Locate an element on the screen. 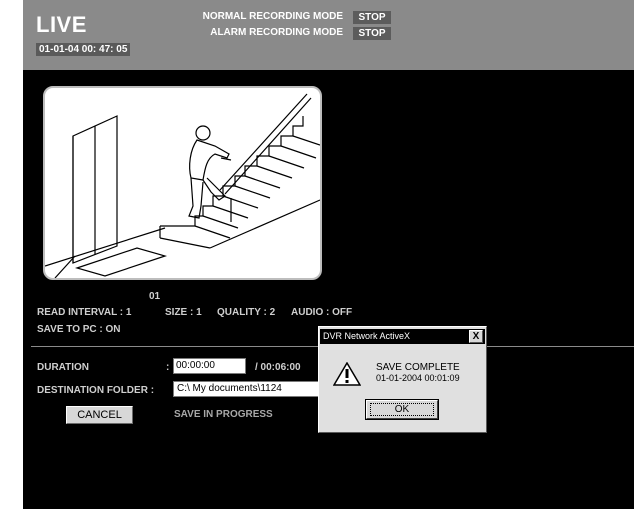 Image resolution: width=634 pixels, height=509 pixels. cancel-button: CANCEL is located at coordinates (99, 415).